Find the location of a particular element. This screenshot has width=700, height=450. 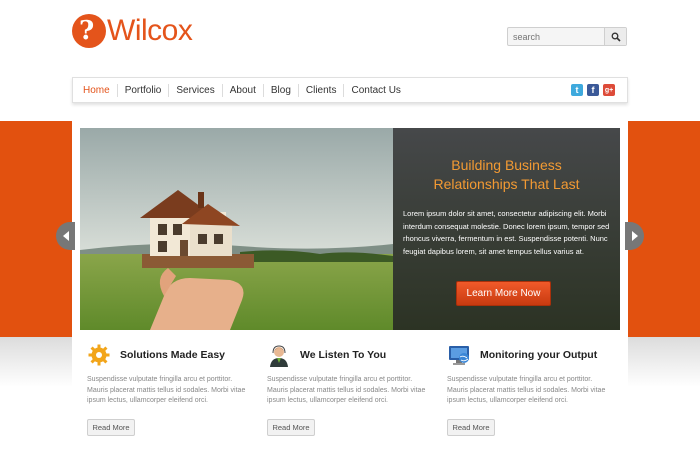

magnifier-icon is located at coordinates (616, 37).